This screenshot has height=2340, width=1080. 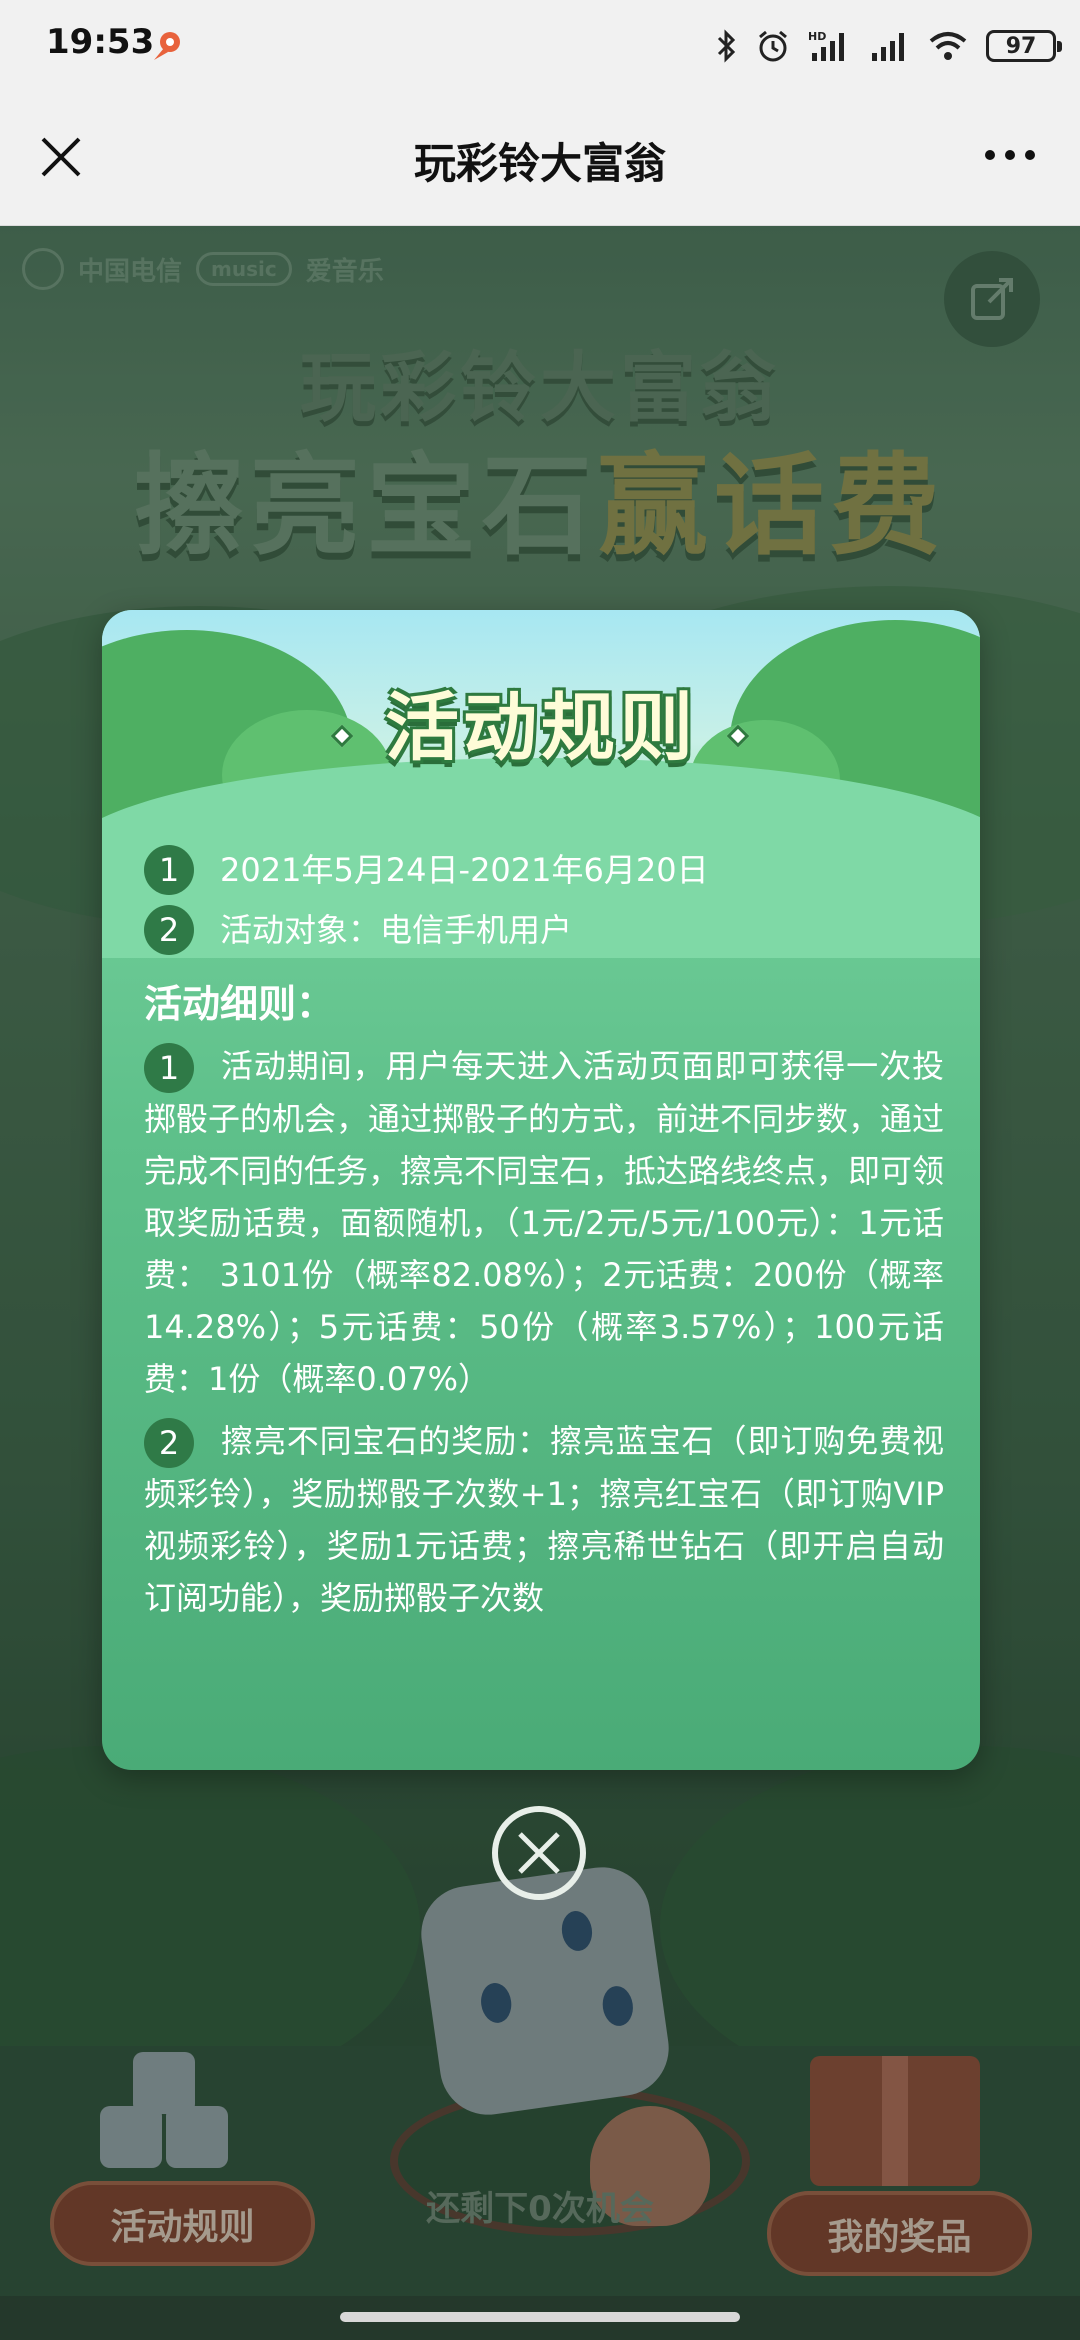 I want to click on close-icon, so click(x=539, y=1853).